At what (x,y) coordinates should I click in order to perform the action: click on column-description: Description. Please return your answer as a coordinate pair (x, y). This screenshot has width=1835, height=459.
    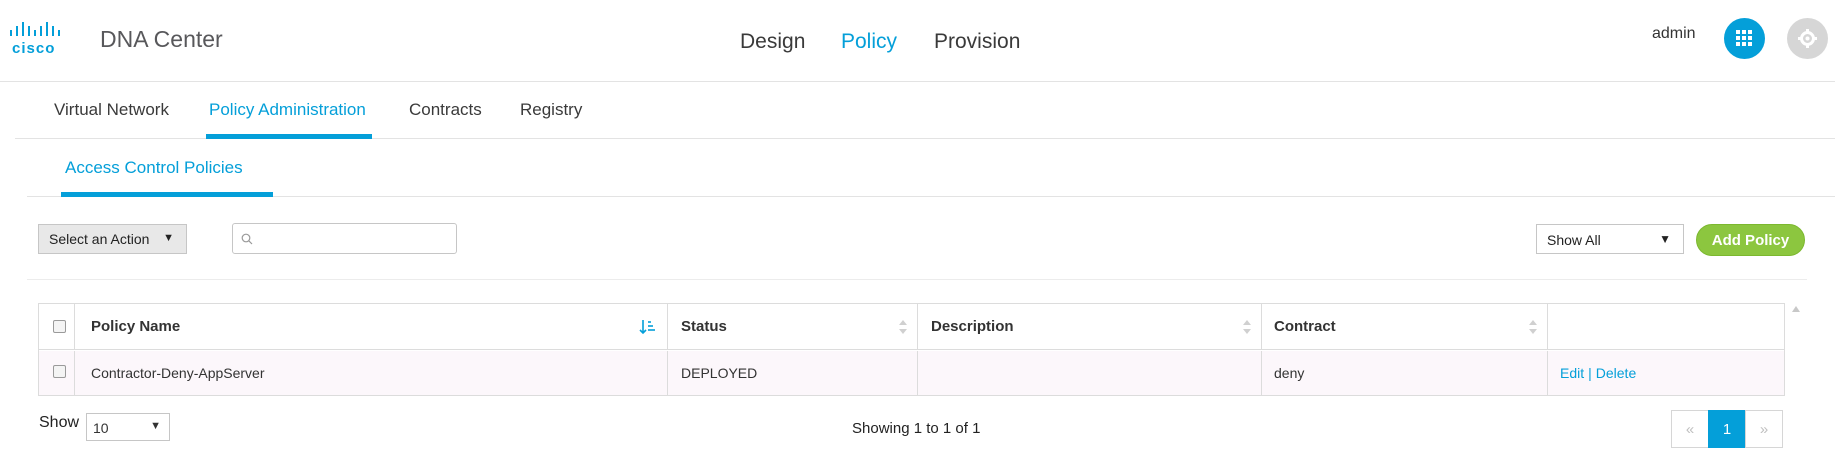
    Looking at the image, I should click on (1090, 326).